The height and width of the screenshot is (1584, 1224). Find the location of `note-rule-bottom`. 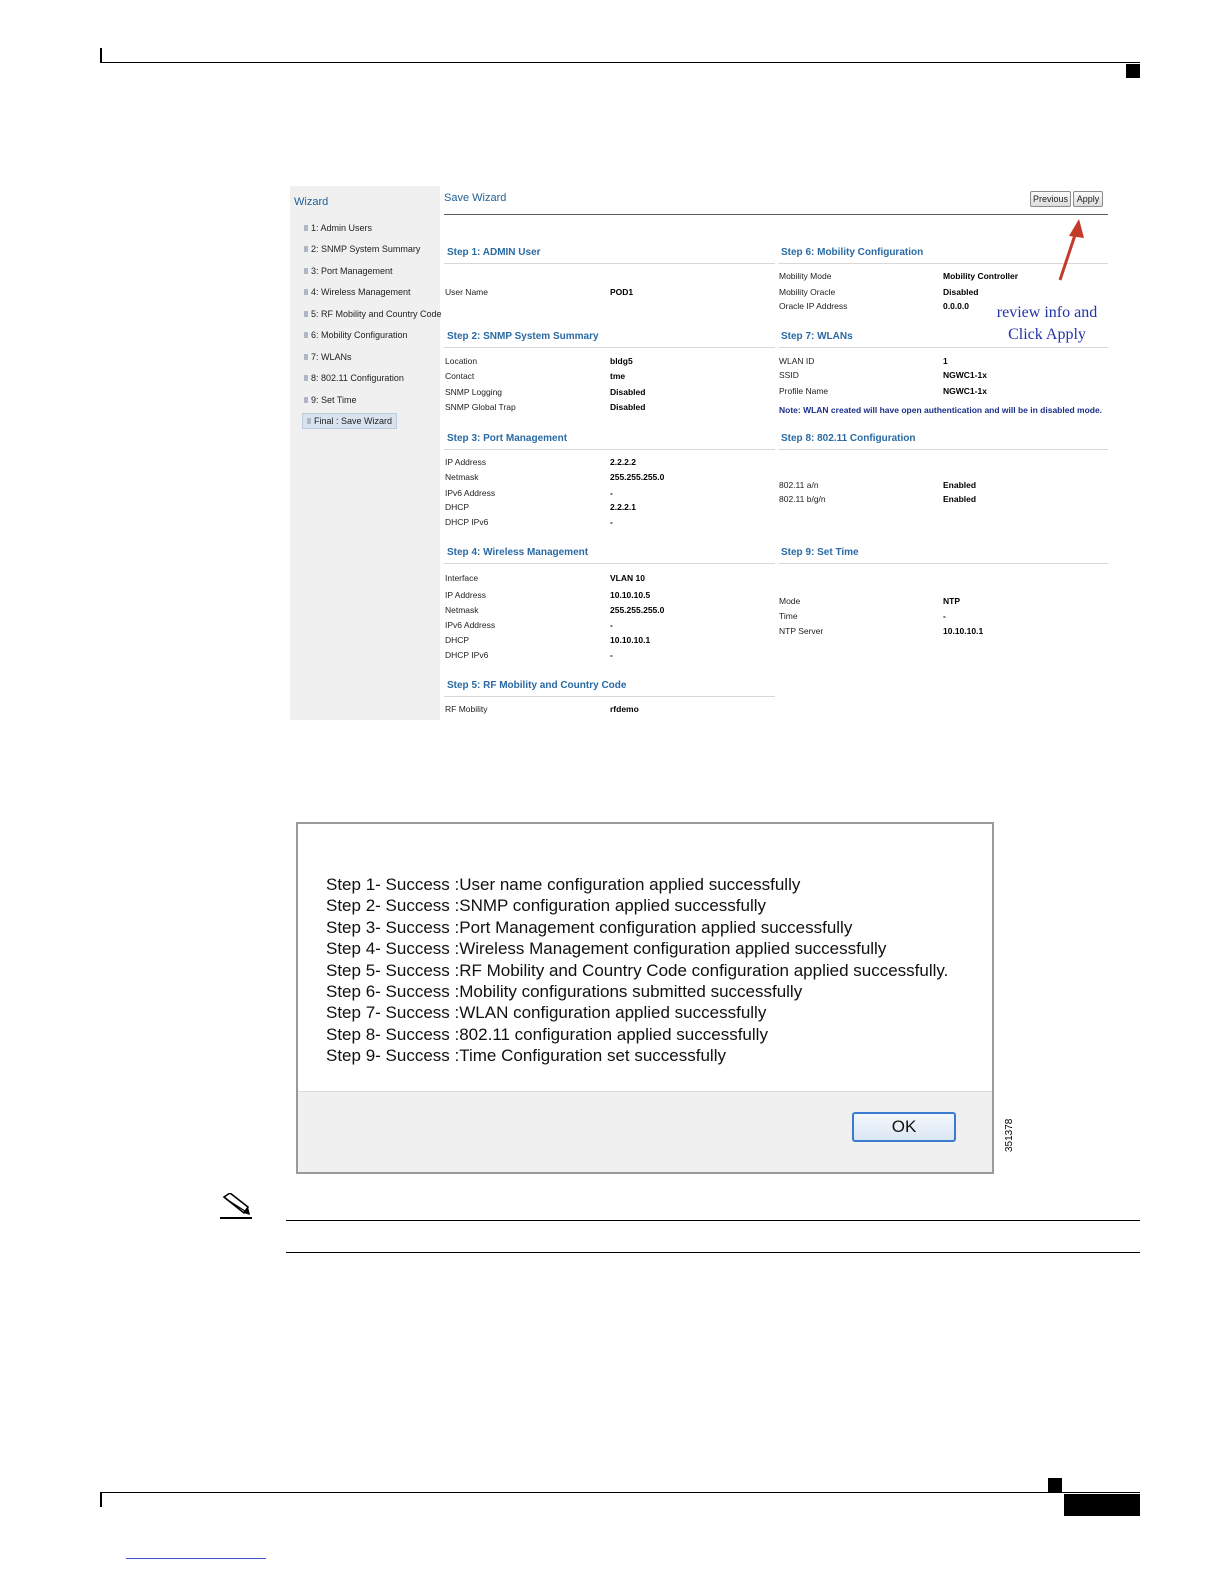

note-rule-bottom is located at coordinates (713, 1252).